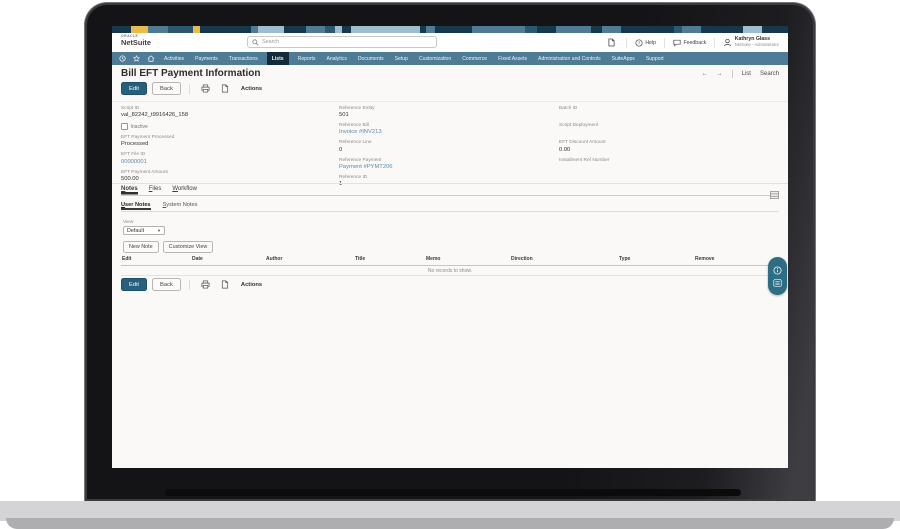  What do you see at coordinates (342, 42) in the screenshot?
I see `global-search-input: Search` at bounding box center [342, 42].